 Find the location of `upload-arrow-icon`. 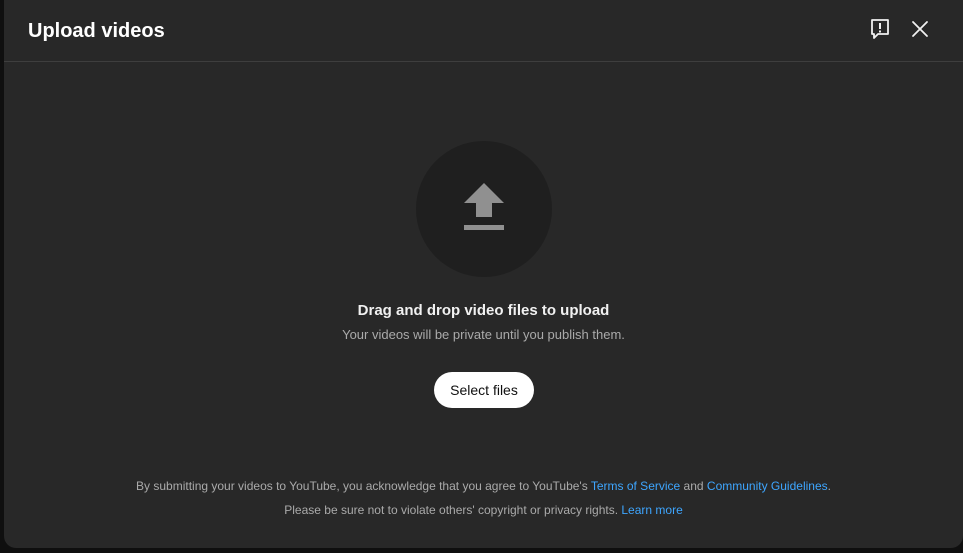

upload-arrow-icon is located at coordinates (484, 209).